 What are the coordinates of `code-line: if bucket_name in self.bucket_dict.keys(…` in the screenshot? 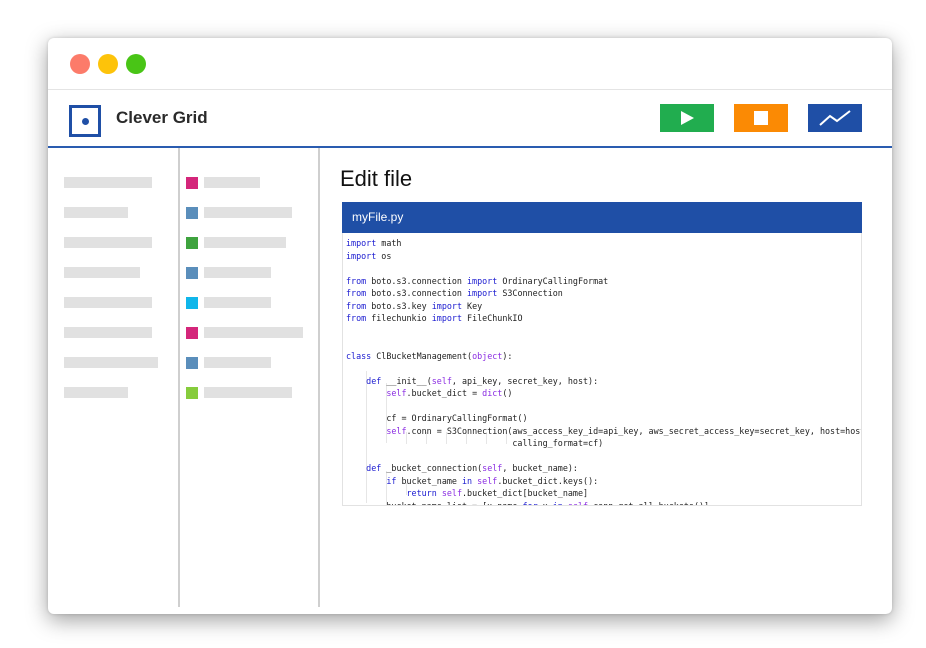 It's located at (492, 480).